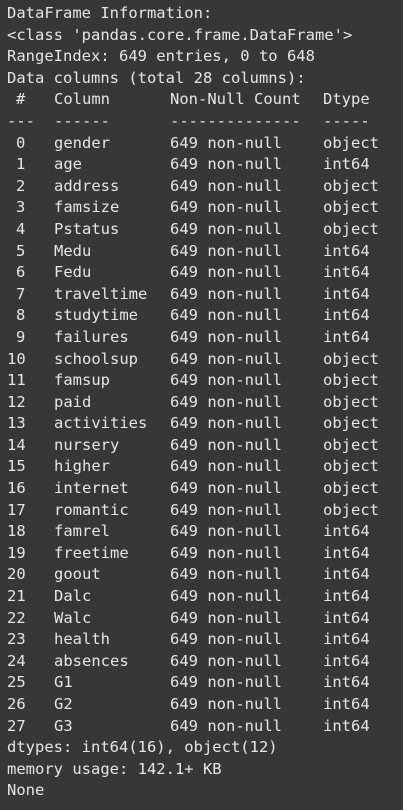 The image size is (403, 810). I want to click on row-index: 17, so click(16, 509).